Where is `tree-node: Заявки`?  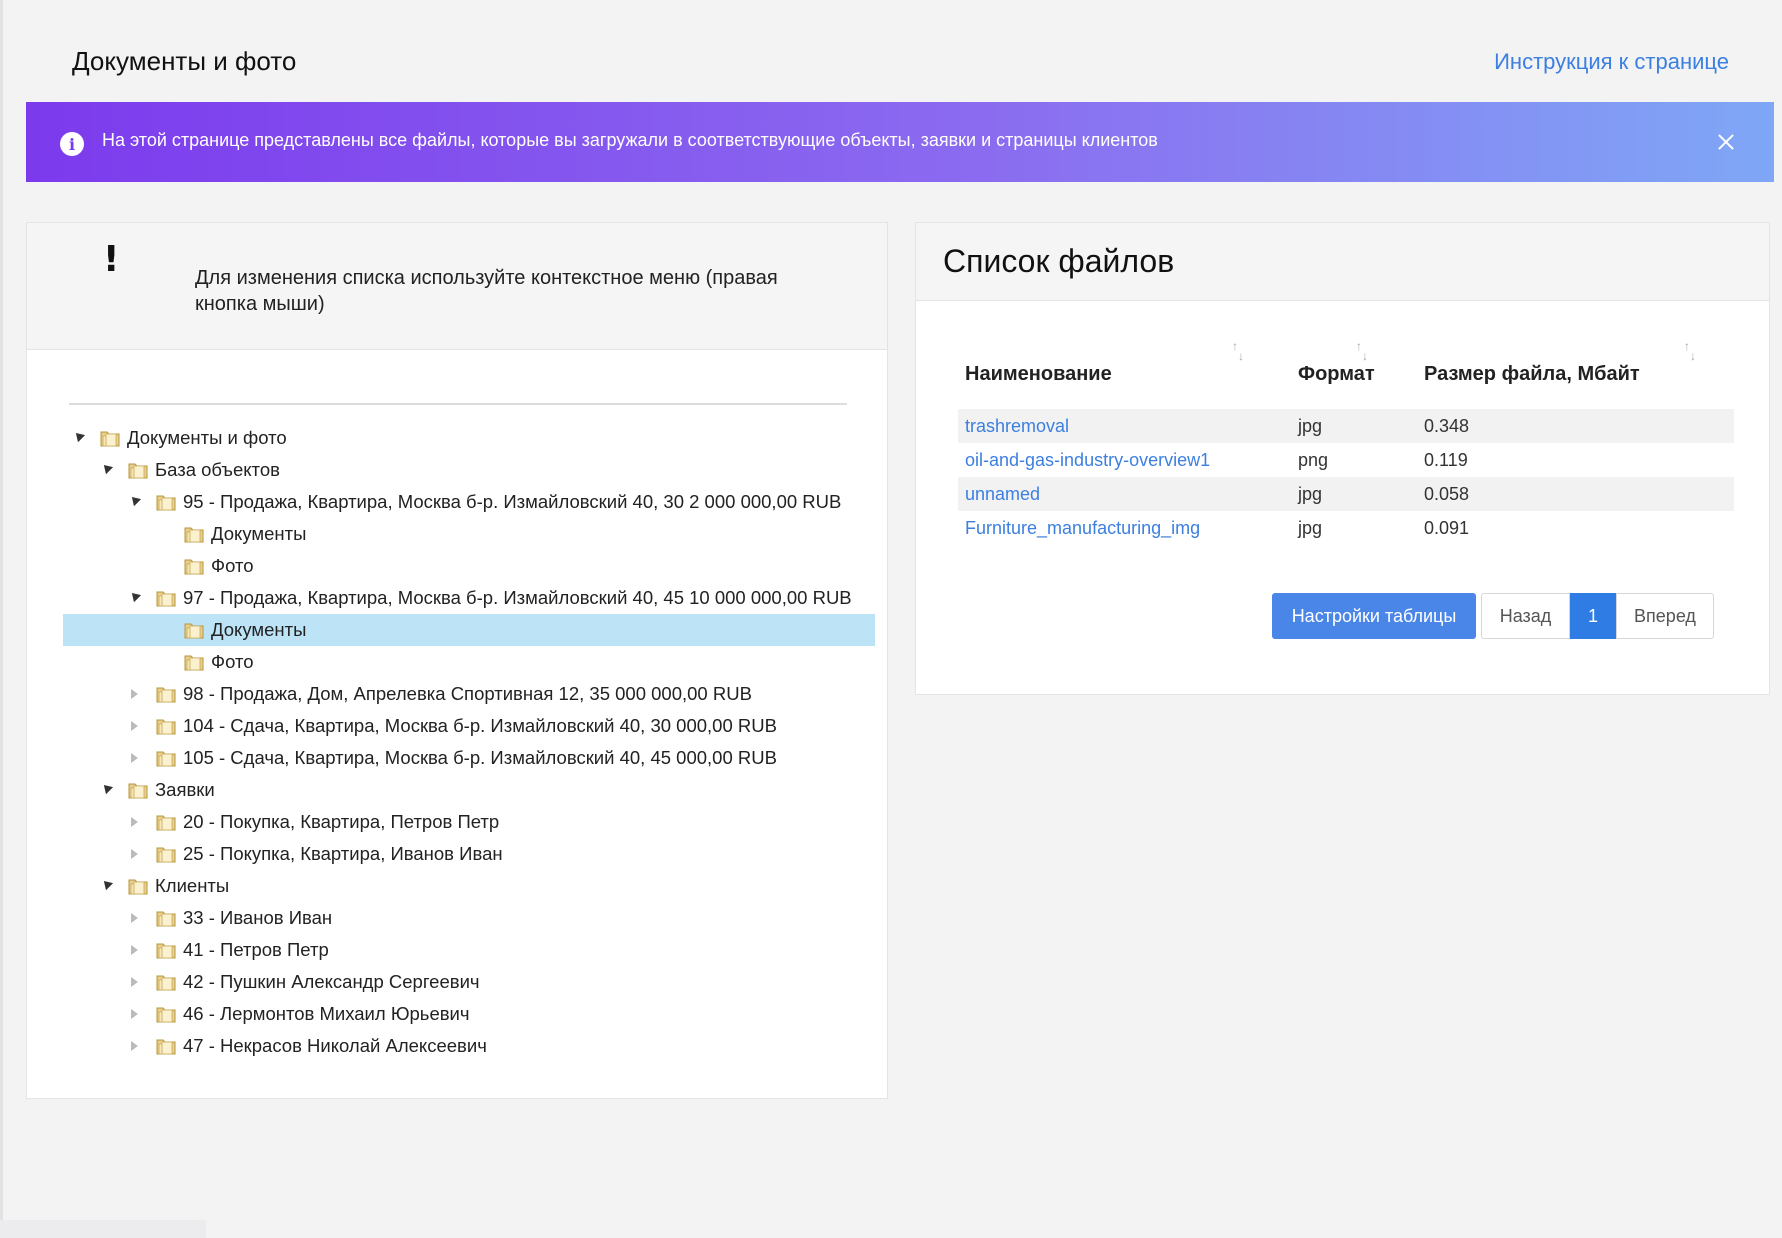 tree-node: Заявки is located at coordinates (469, 790).